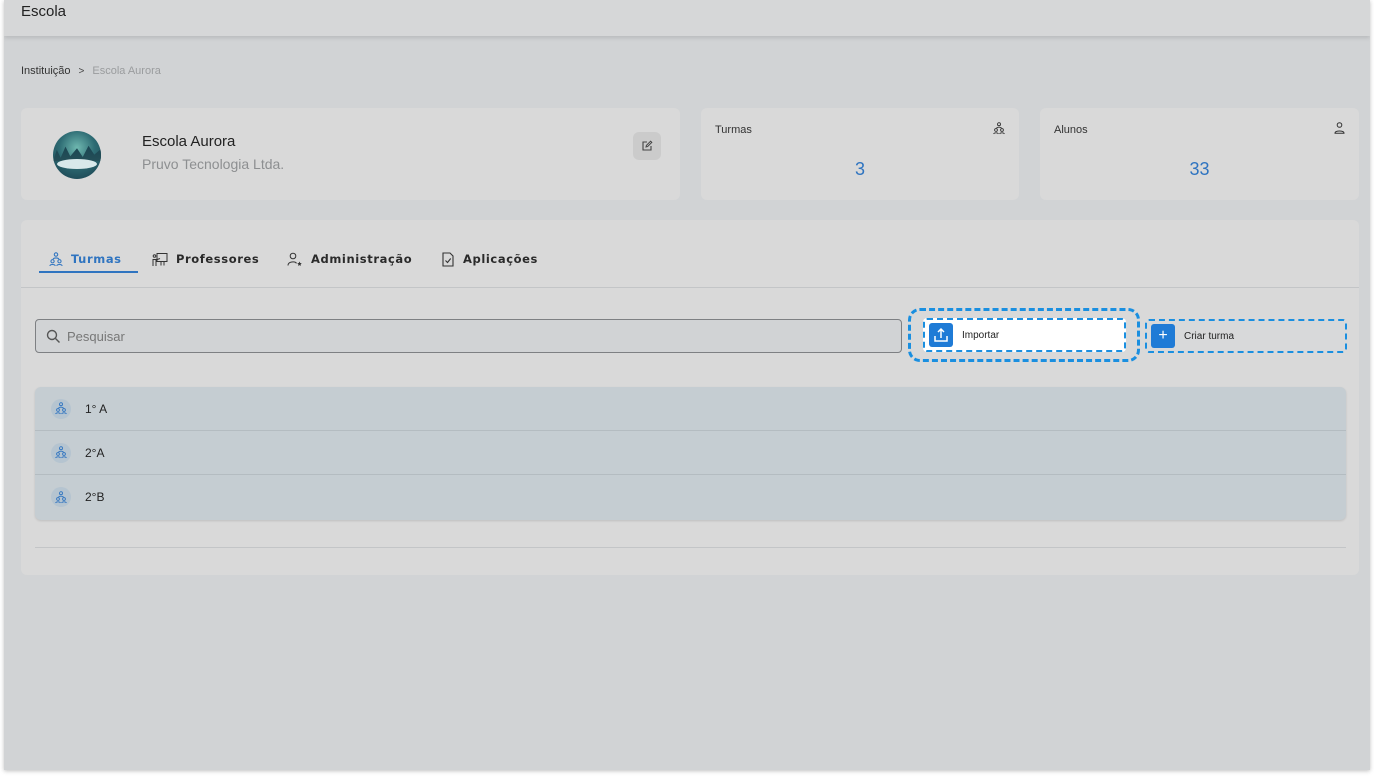 The image size is (1374, 776). What do you see at coordinates (1209, 336) in the screenshot?
I see `create-class-button-label: Criar turma` at bounding box center [1209, 336].